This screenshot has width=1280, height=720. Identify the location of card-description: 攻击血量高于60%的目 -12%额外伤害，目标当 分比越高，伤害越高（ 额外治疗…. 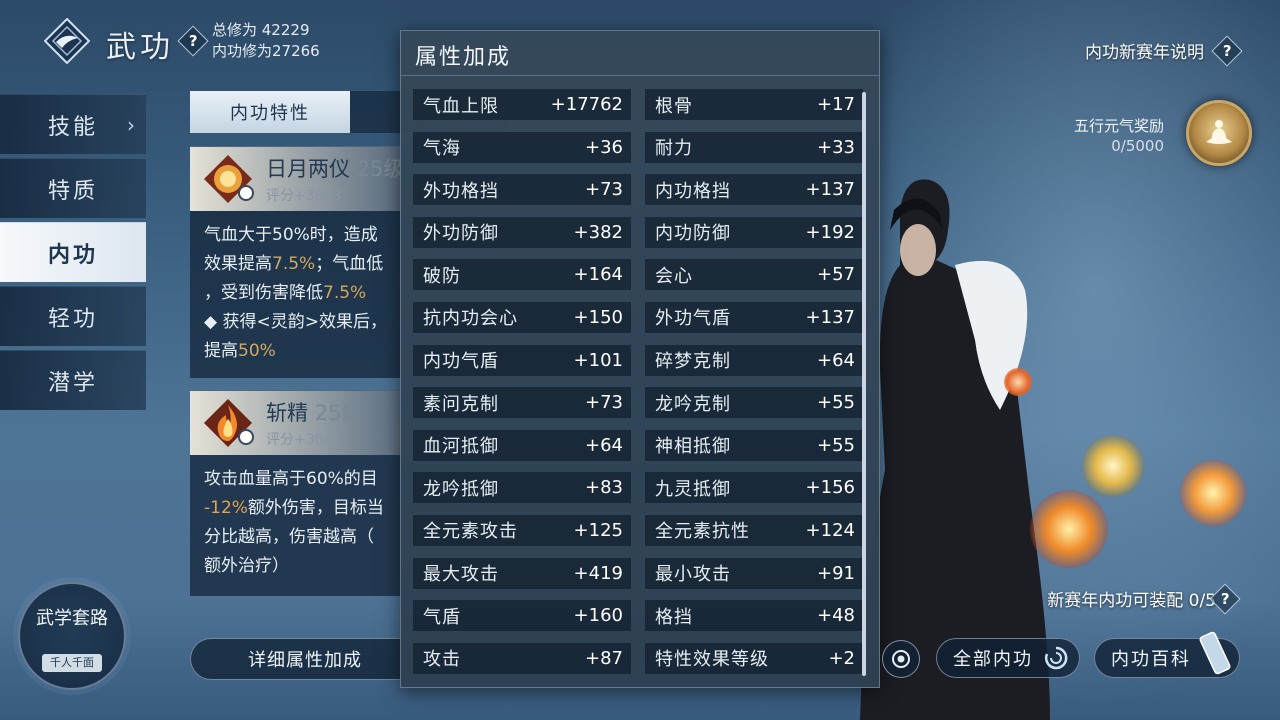
(296, 524).